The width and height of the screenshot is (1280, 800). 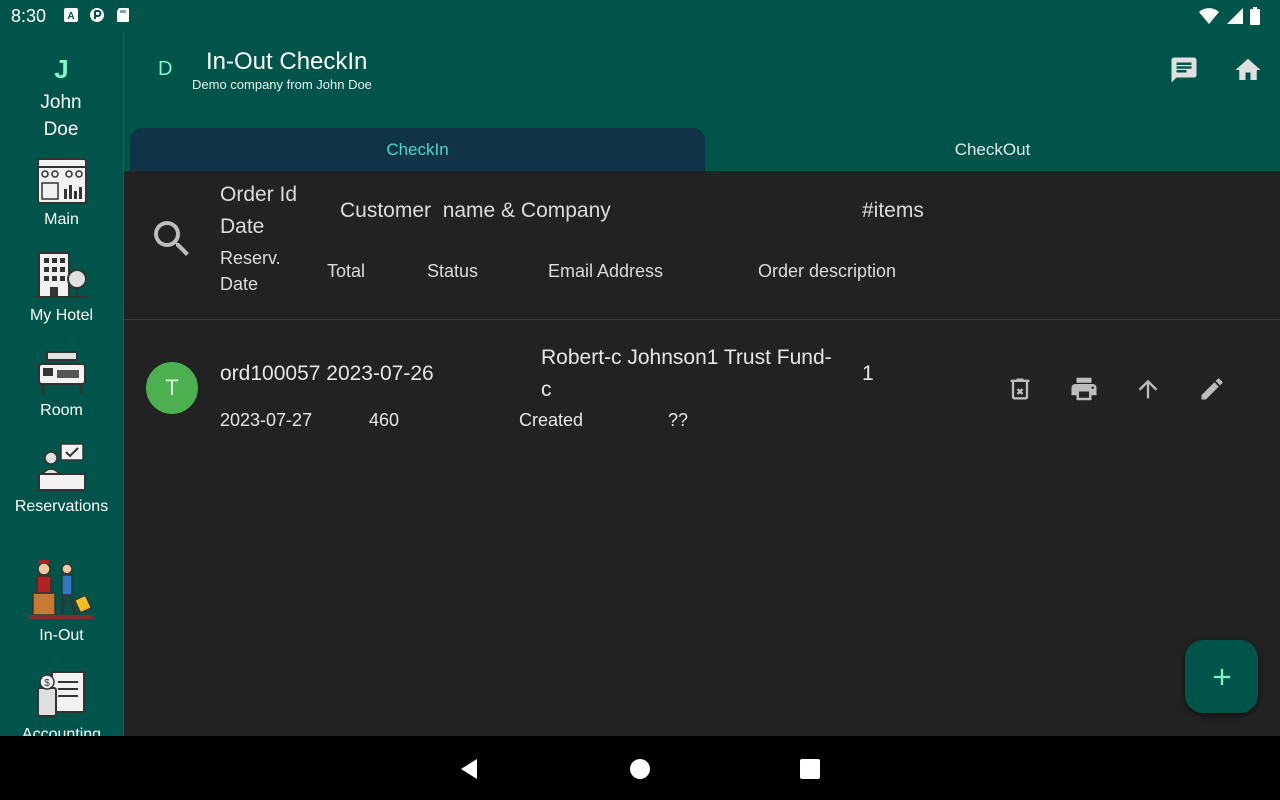 I want to click on search-icon, so click(x=171, y=238).